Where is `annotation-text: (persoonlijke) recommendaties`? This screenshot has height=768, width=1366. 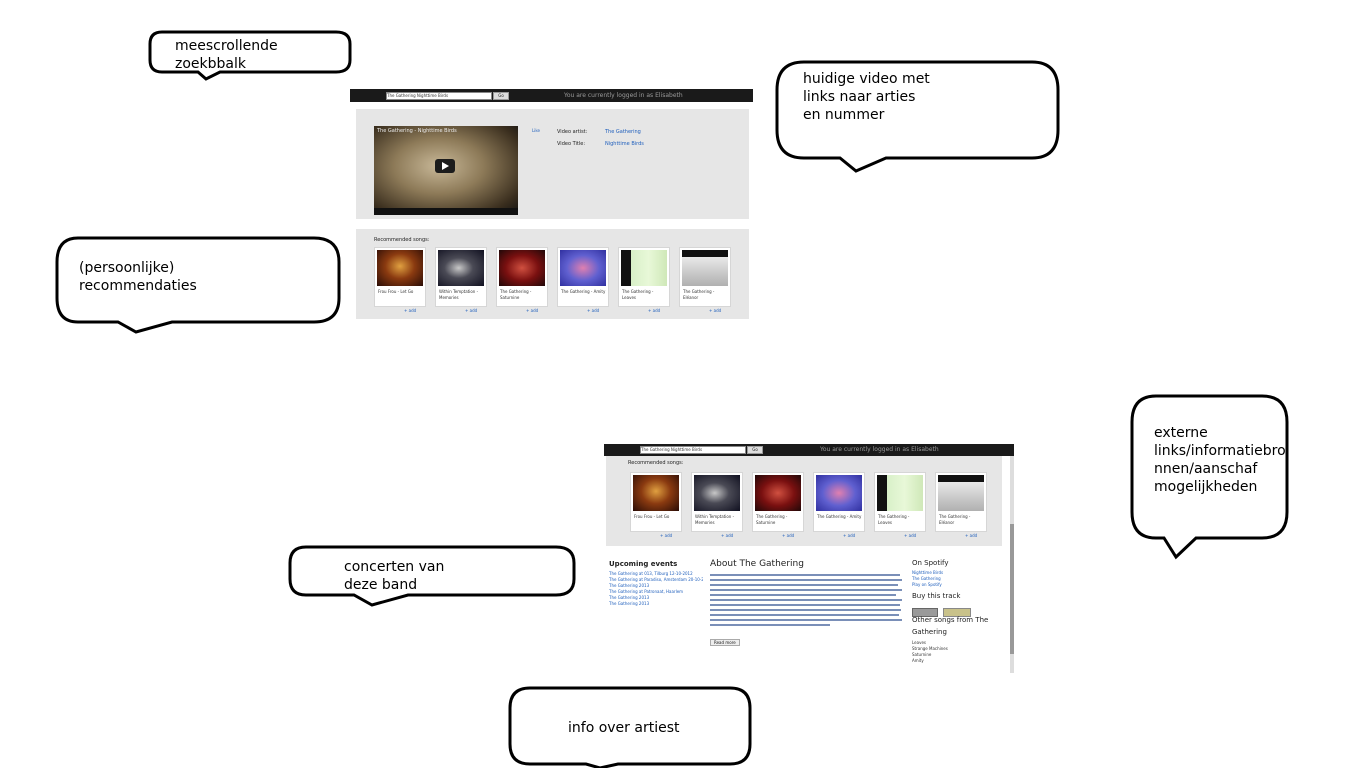
annotation-text: (persoonlijke) recommendaties is located at coordinates (138, 277).